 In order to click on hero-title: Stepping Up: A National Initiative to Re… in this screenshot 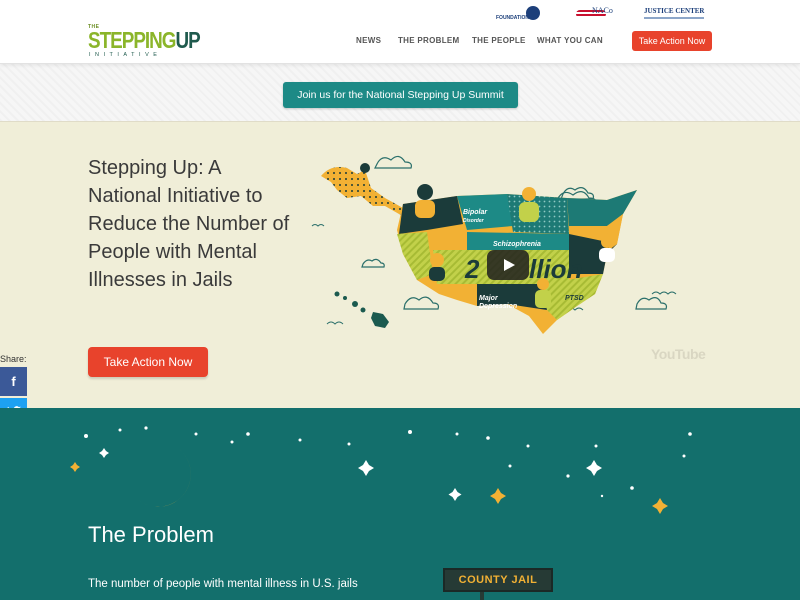, I will do `click(189, 224)`.